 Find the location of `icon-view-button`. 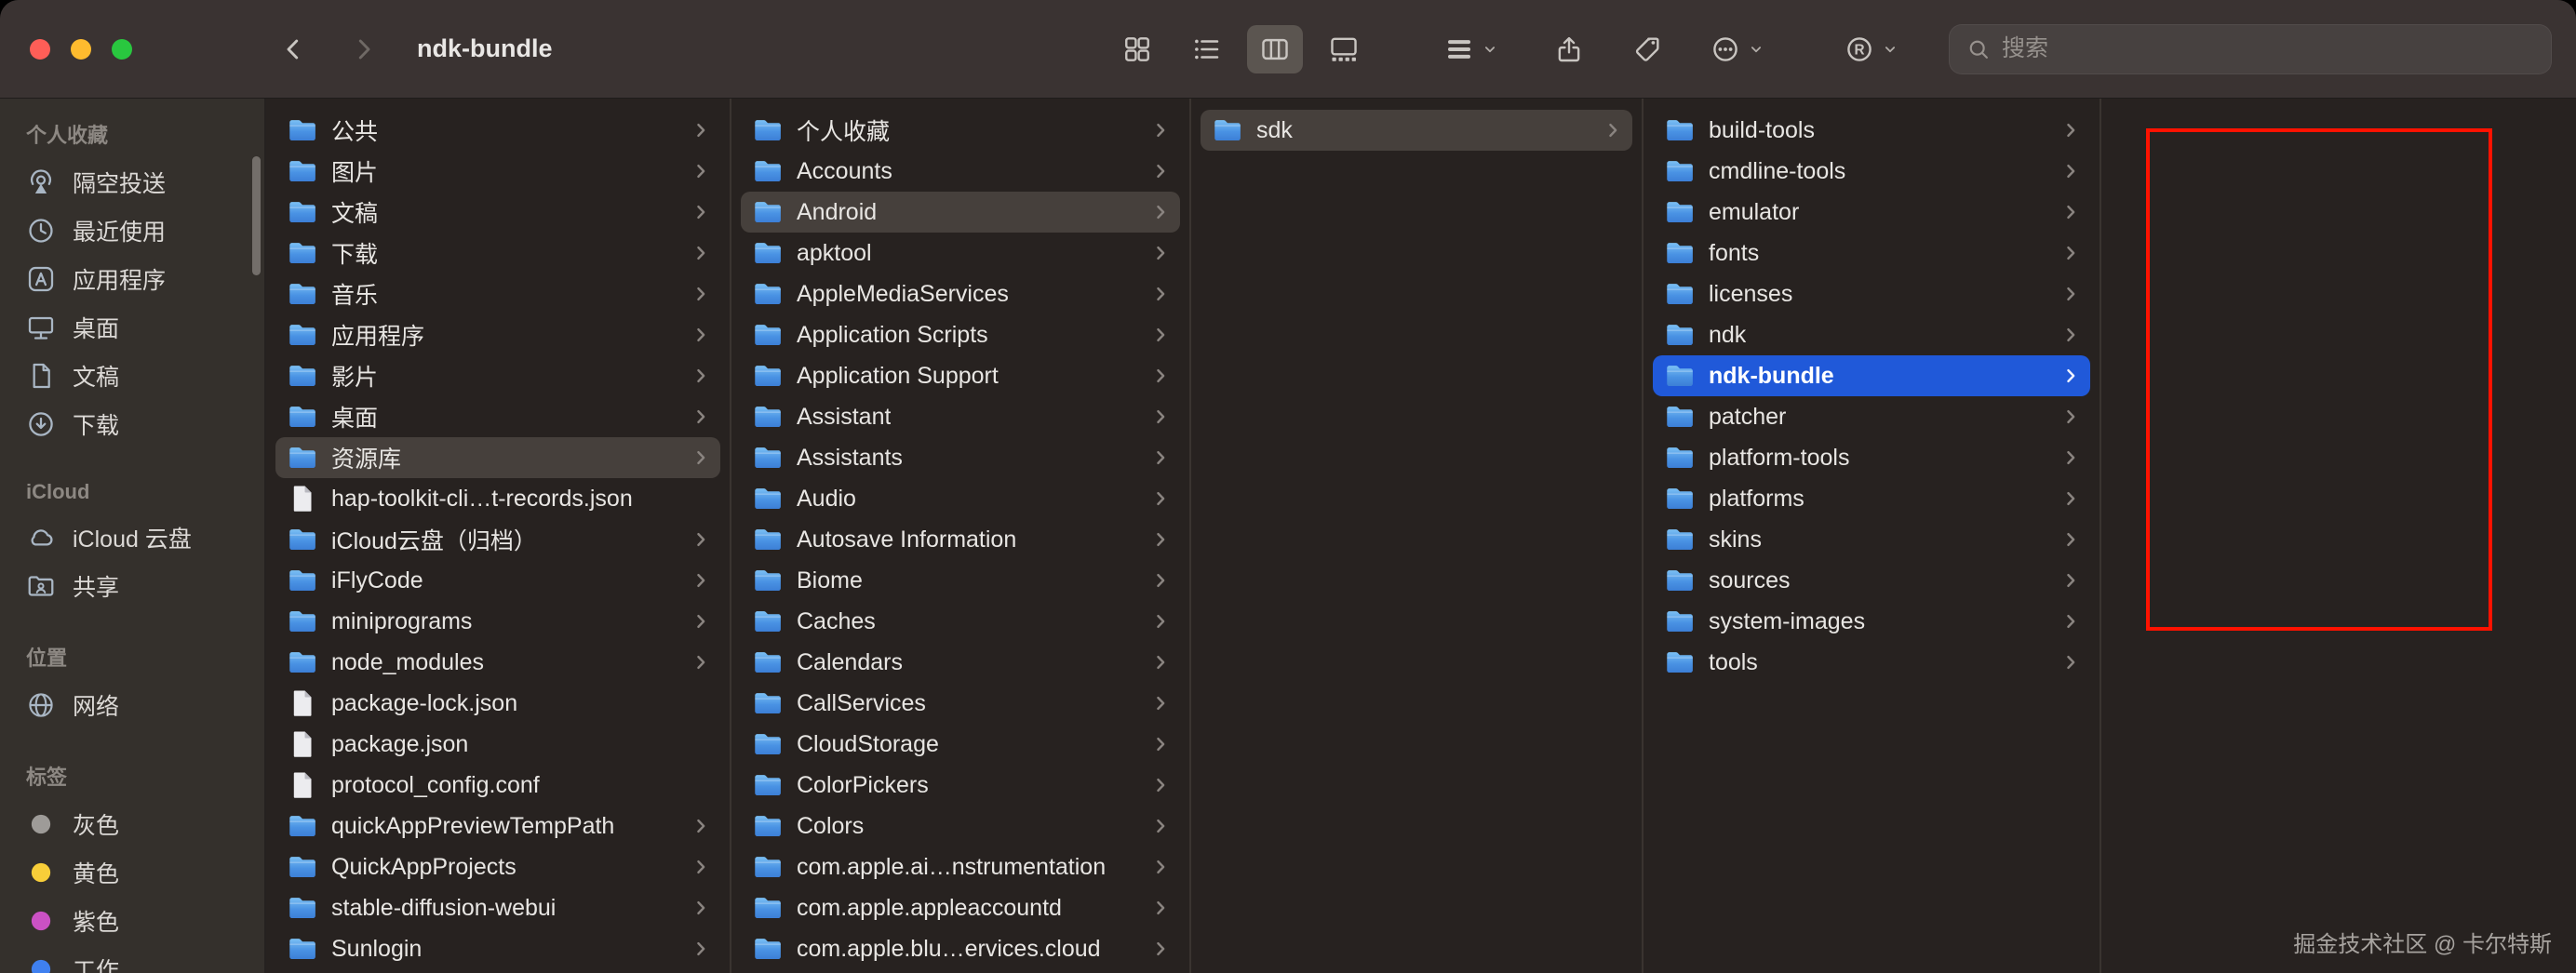

icon-view-button is located at coordinates (1137, 49).